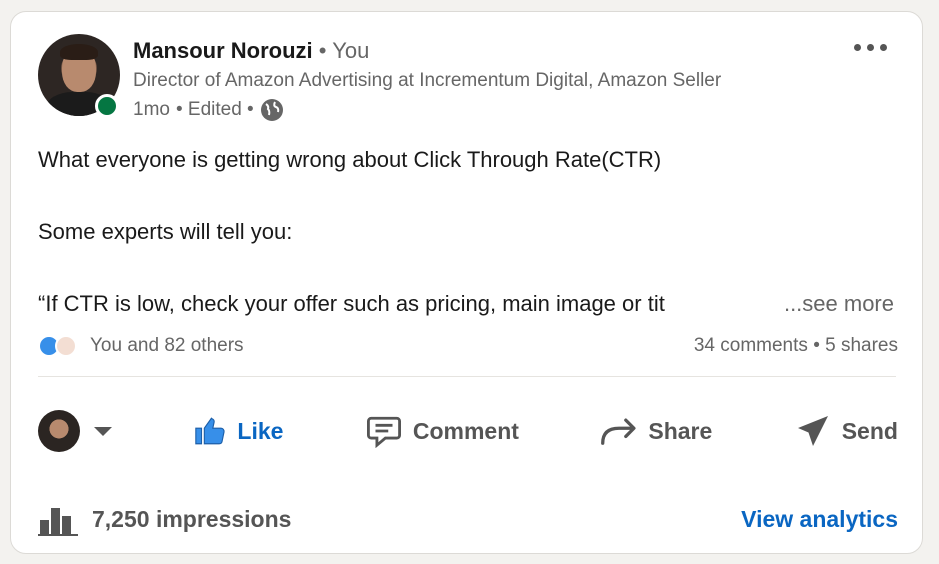  I want to click on comment-label: Comment, so click(465, 430).